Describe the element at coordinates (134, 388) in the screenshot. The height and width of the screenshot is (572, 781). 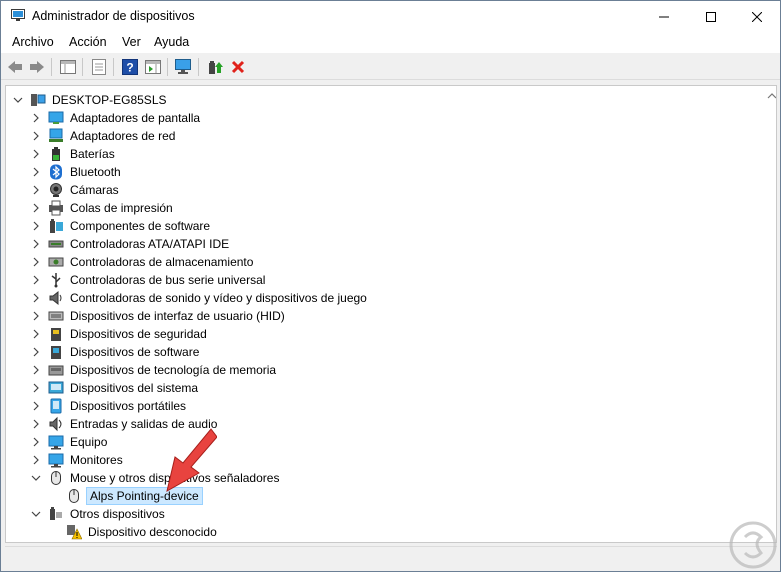
I see `category-label: Dispositivos del sistema` at that location.